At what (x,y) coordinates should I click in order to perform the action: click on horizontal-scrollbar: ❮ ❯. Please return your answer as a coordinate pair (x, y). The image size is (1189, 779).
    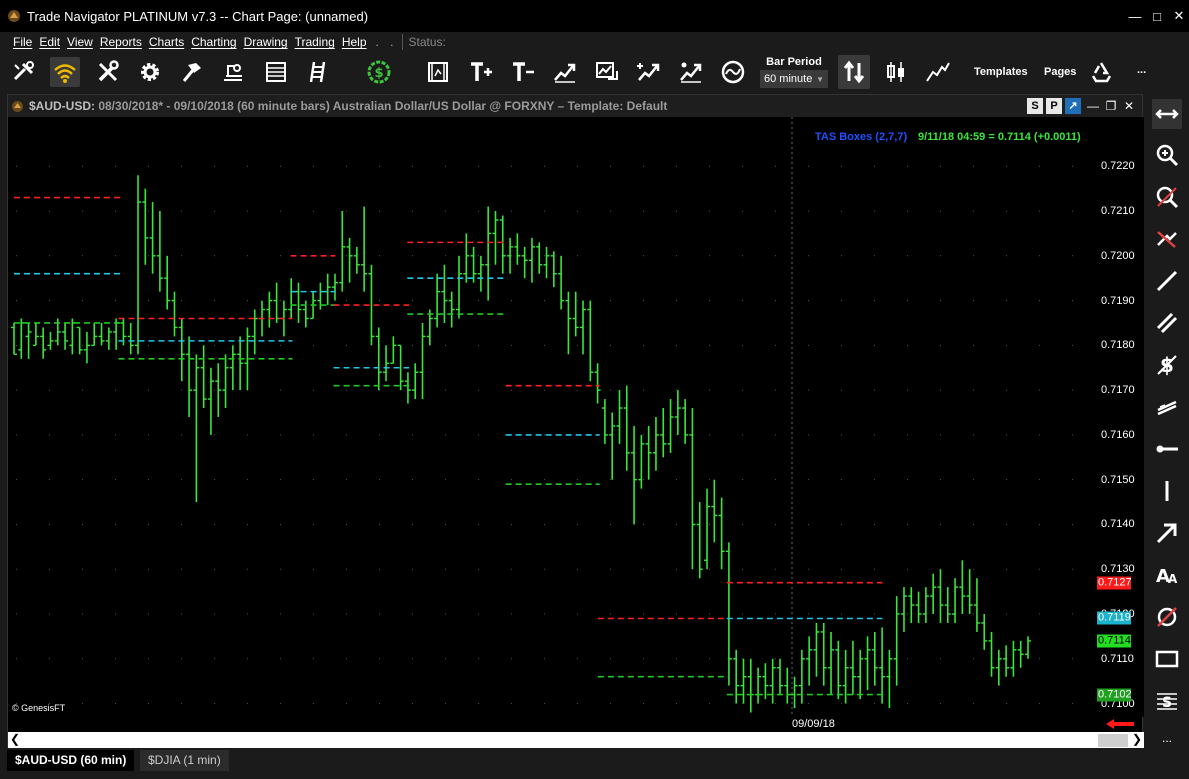
    Looking at the image, I should click on (576, 740).